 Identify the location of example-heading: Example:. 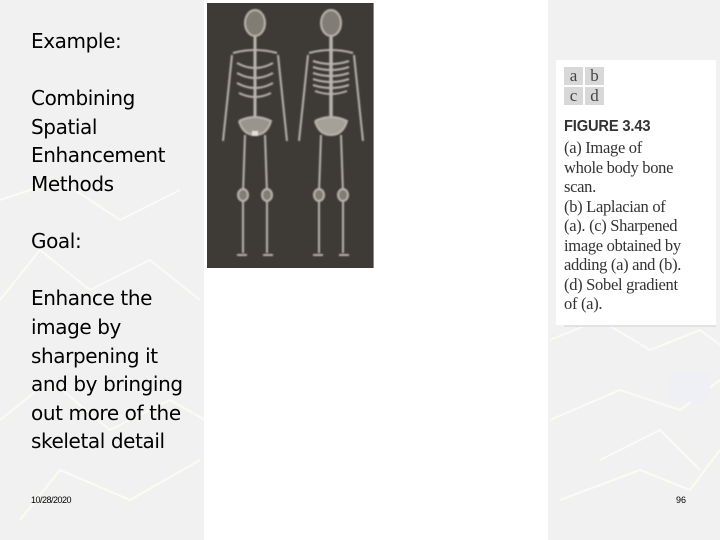
(76, 41).